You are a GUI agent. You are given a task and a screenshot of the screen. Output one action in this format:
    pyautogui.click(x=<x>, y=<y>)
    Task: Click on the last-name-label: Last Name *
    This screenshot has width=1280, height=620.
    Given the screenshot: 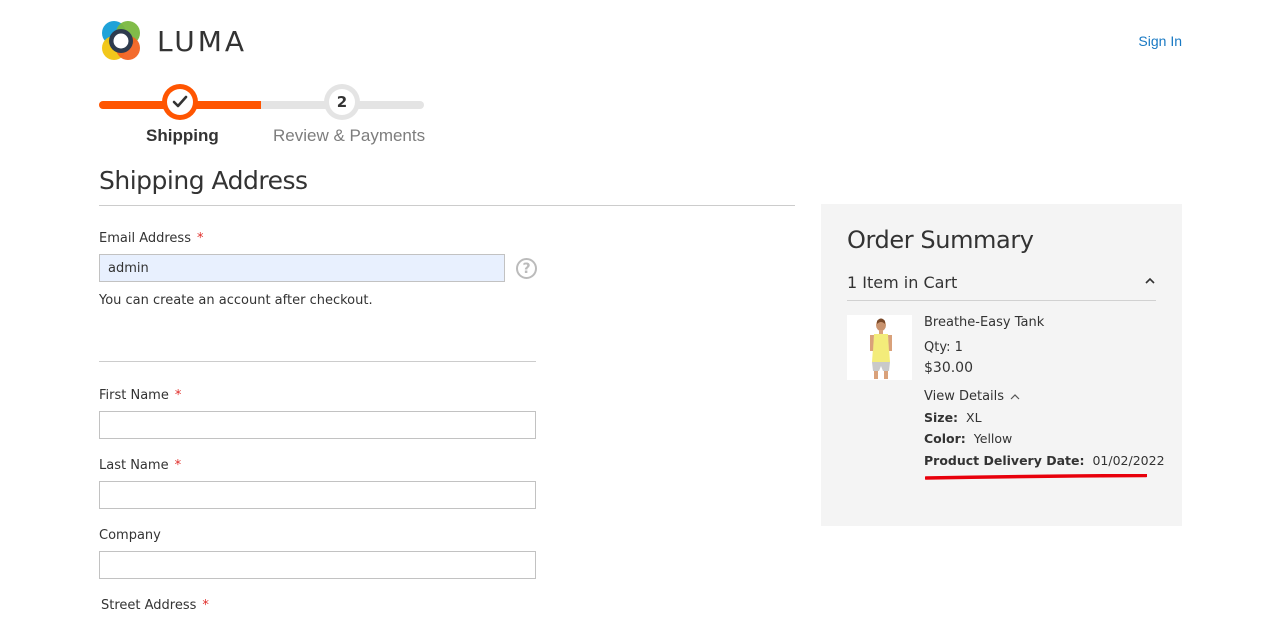 What is the action you would take?
    pyautogui.click(x=140, y=465)
    